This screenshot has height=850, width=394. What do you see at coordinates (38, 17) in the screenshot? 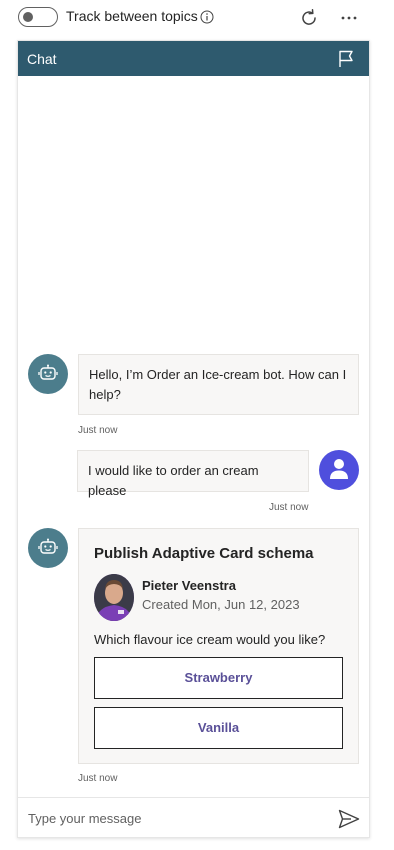
I see `track-topics-toggle` at bounding box center [38, 17].